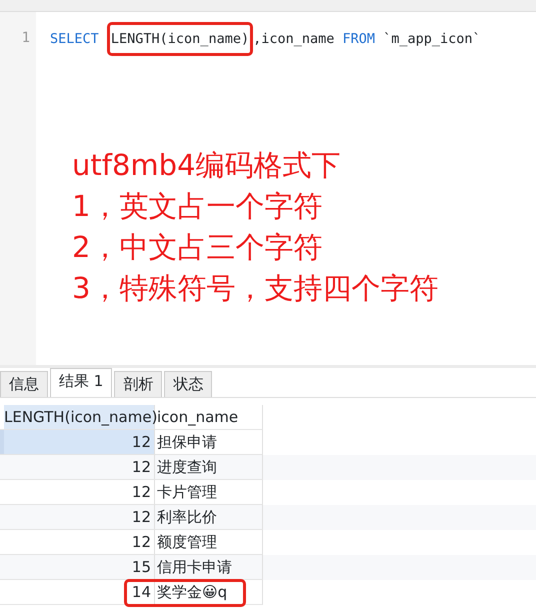 This screenshot has height=616, width=536. I want to click on result-tab: 状态, so click(188, 384).